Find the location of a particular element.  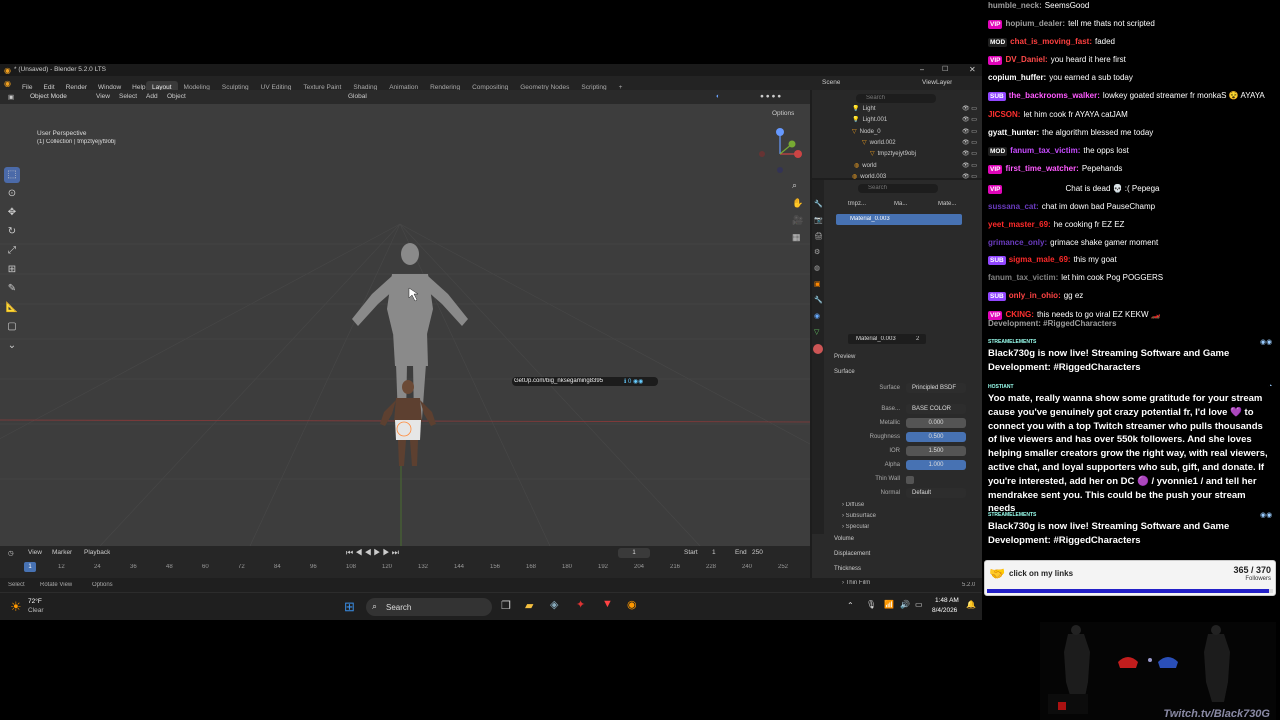

outliner-item: ▽ tmpztyejyt9obj is located at coordinates (893, 153).